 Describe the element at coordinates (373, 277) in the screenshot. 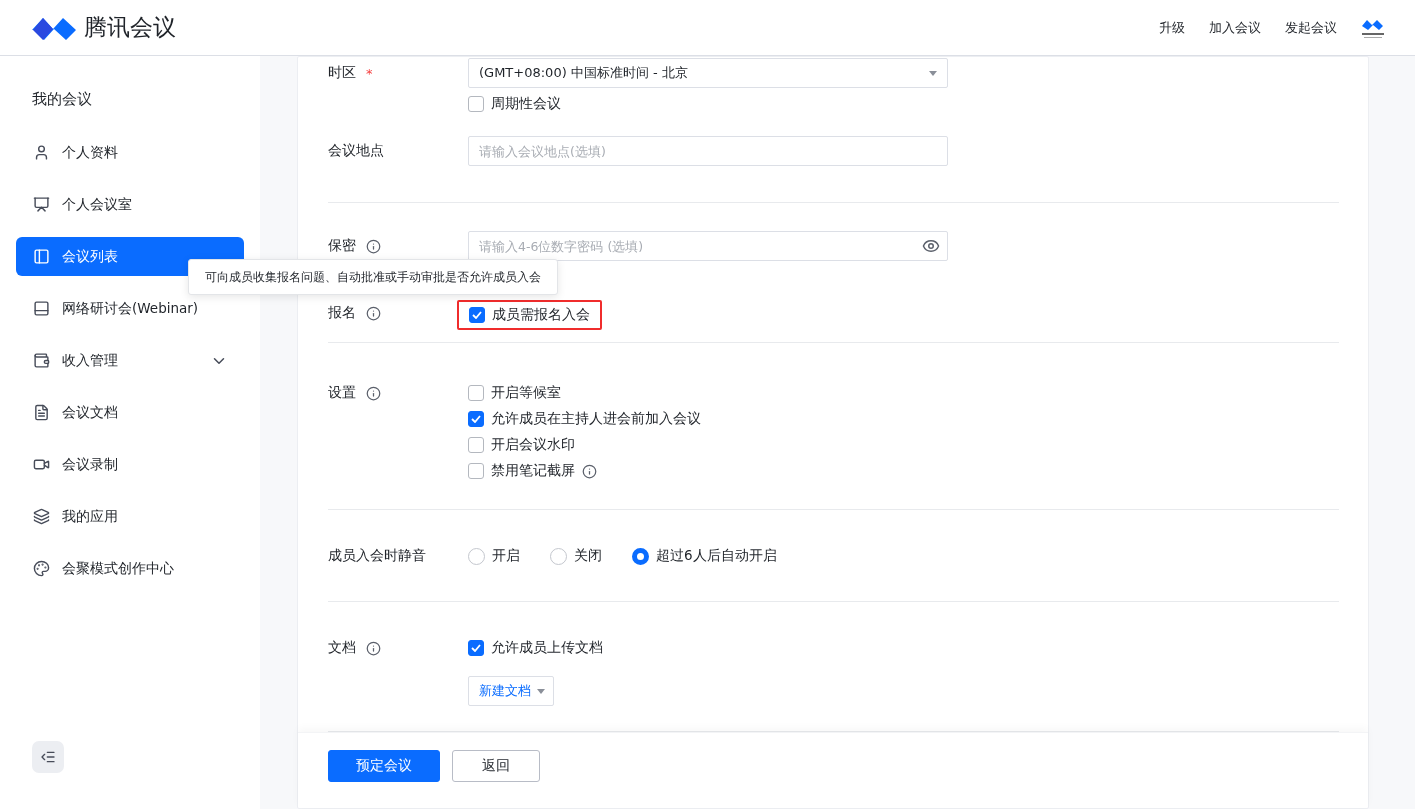

I see `tooltip: 可向成员收集报名问题、自动批准或手动审批是否允许成员入会` at that location.